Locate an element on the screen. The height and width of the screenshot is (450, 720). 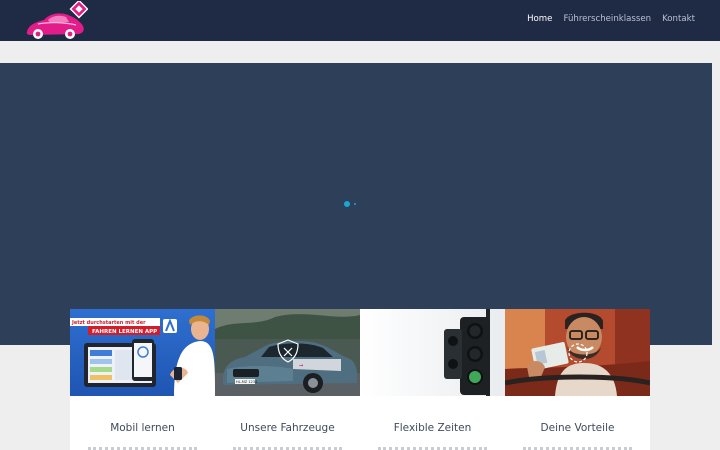
slider-dot-active is located at coordinates (347, 204).